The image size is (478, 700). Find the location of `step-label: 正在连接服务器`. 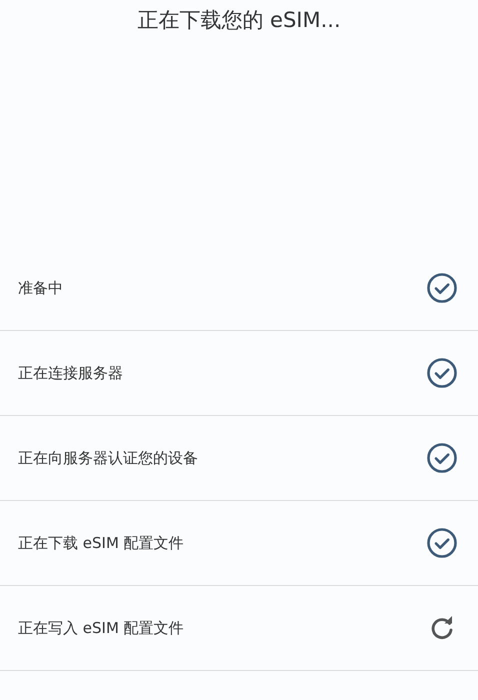

step-label: 正在连接服务器 is located at coordinates (70, 373).